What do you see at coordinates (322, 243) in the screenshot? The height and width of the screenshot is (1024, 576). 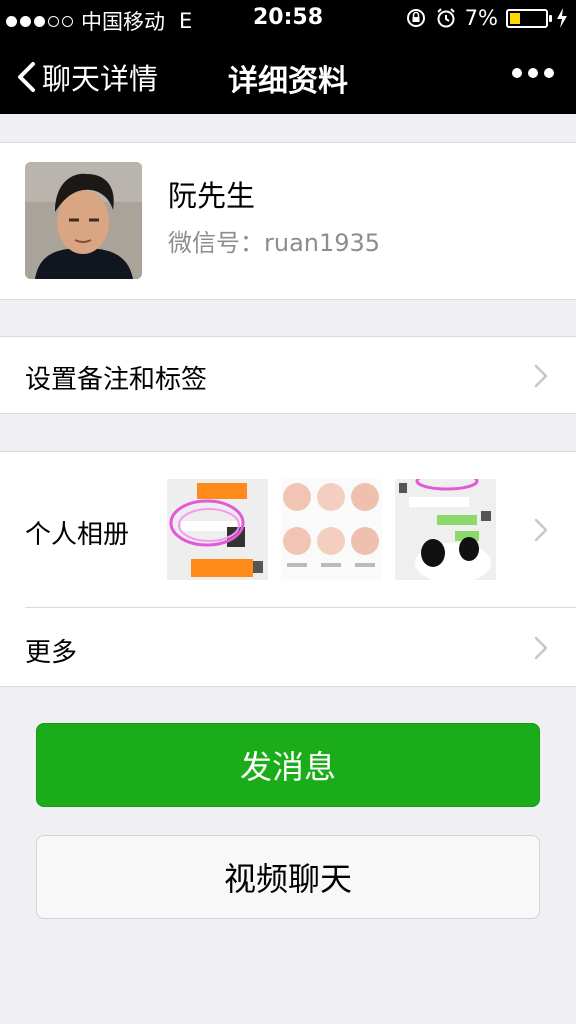 I see `wechat-id-value: ruan1935` at bounding box center [322, 243].